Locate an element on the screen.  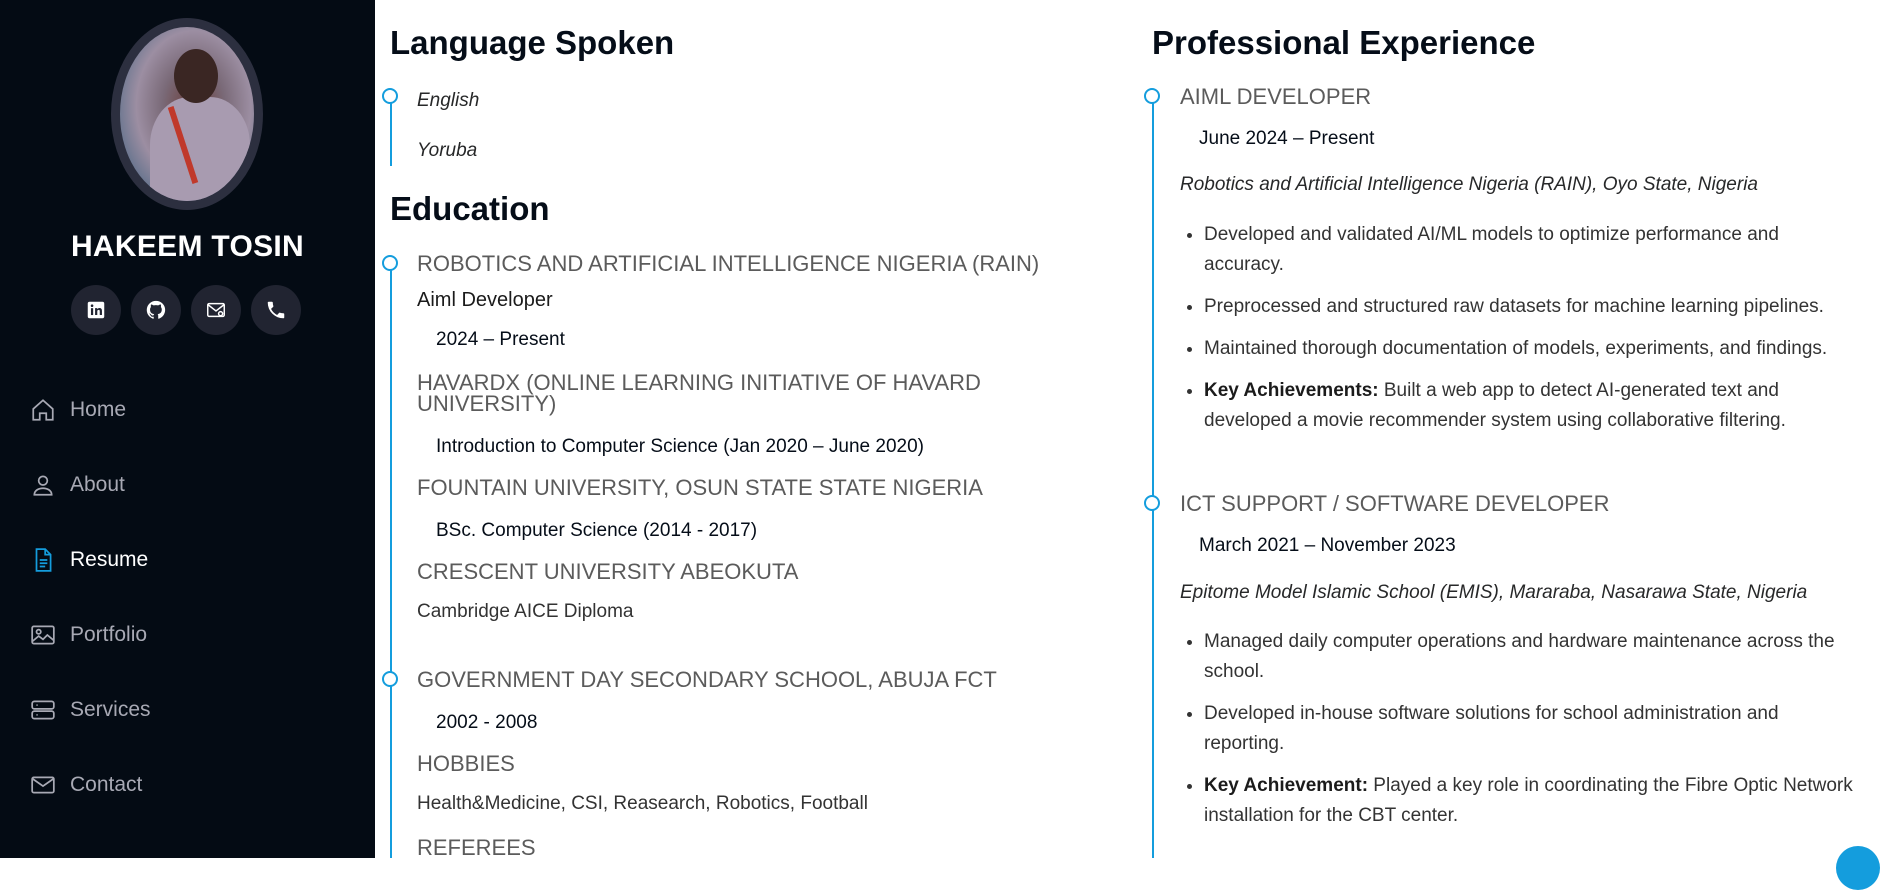
phone-button is located at coordinates (276, 310).